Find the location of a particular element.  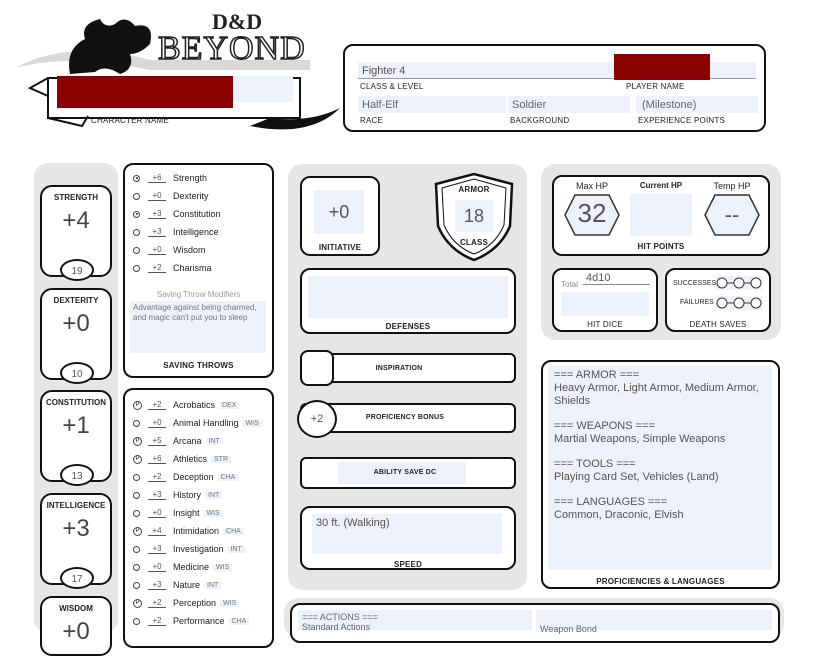

inspiration-checkbox is located at coordinates (317, 368).